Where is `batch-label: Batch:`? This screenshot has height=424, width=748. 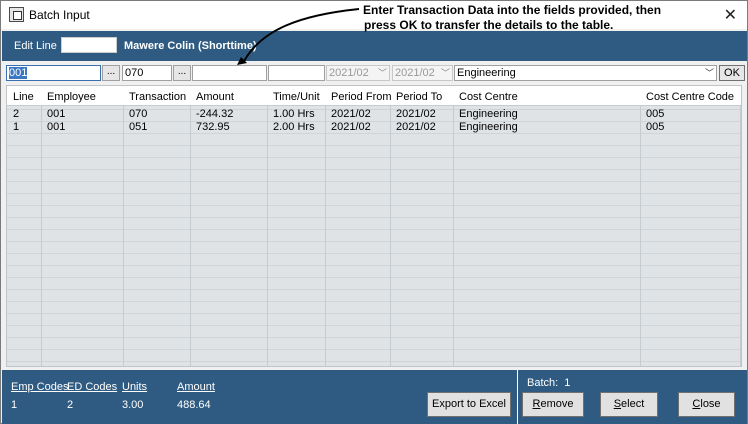
batch-label: Batch: is located at coordinates (543, 383).